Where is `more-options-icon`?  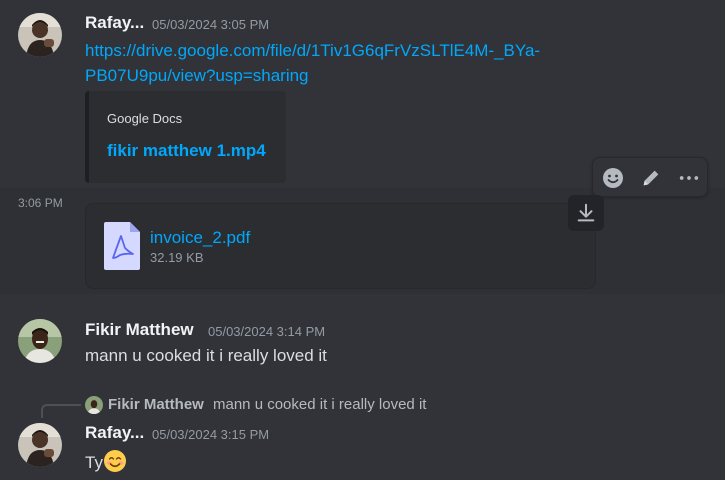 more-options-icon is located at coordinates (689, 178).